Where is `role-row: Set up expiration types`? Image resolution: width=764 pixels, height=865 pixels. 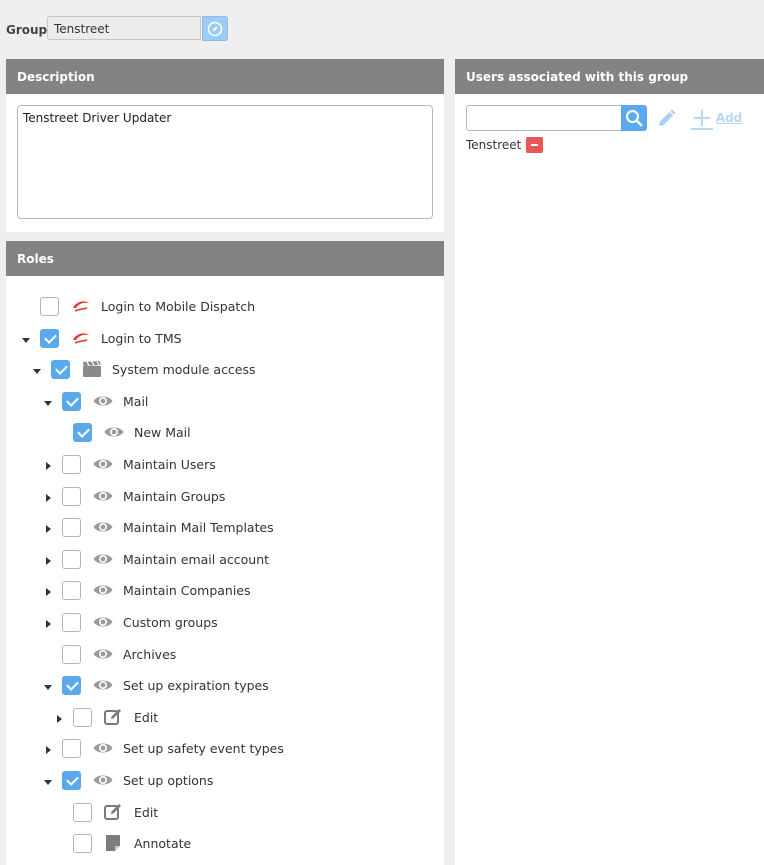 role-row: Set up expiration types is located at coordinates (220, 687).